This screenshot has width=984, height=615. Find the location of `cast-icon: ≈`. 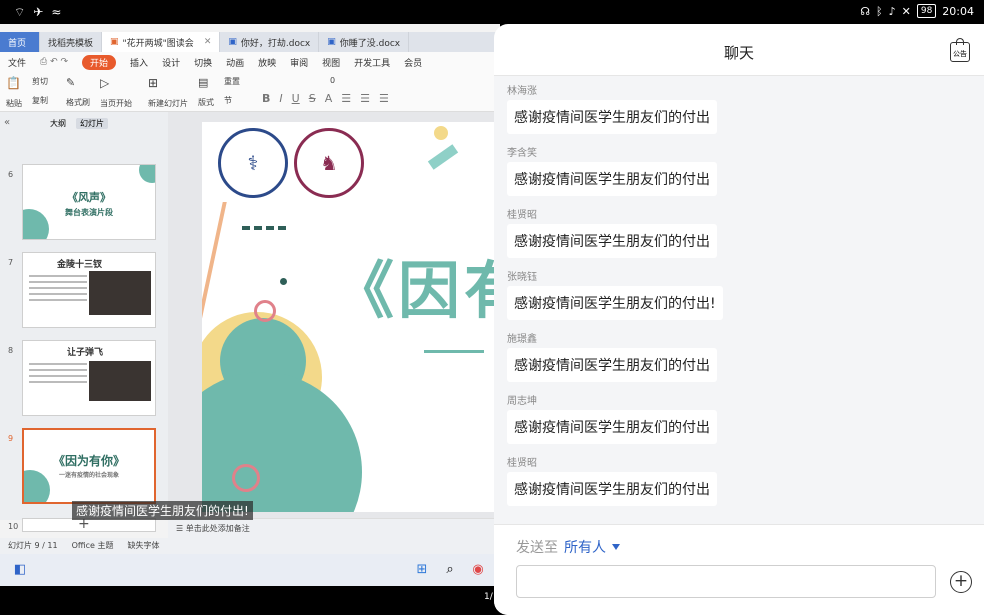

cast-icon: ≈ is located at coordinates (56, 12).